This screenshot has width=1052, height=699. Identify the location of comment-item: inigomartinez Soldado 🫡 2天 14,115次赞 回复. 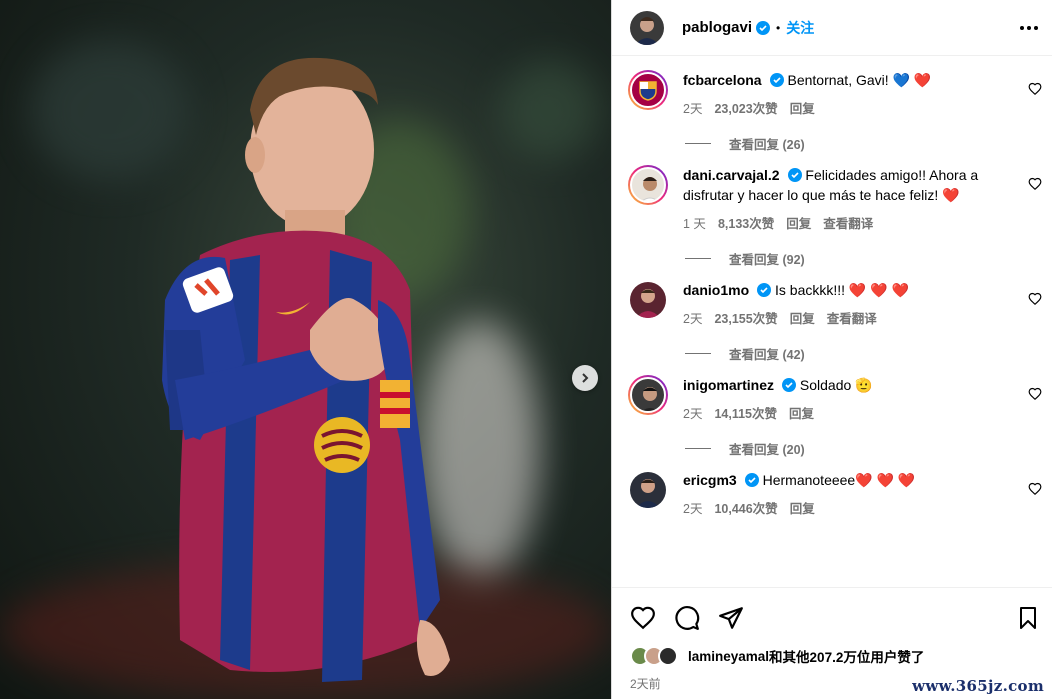
(832, 391).